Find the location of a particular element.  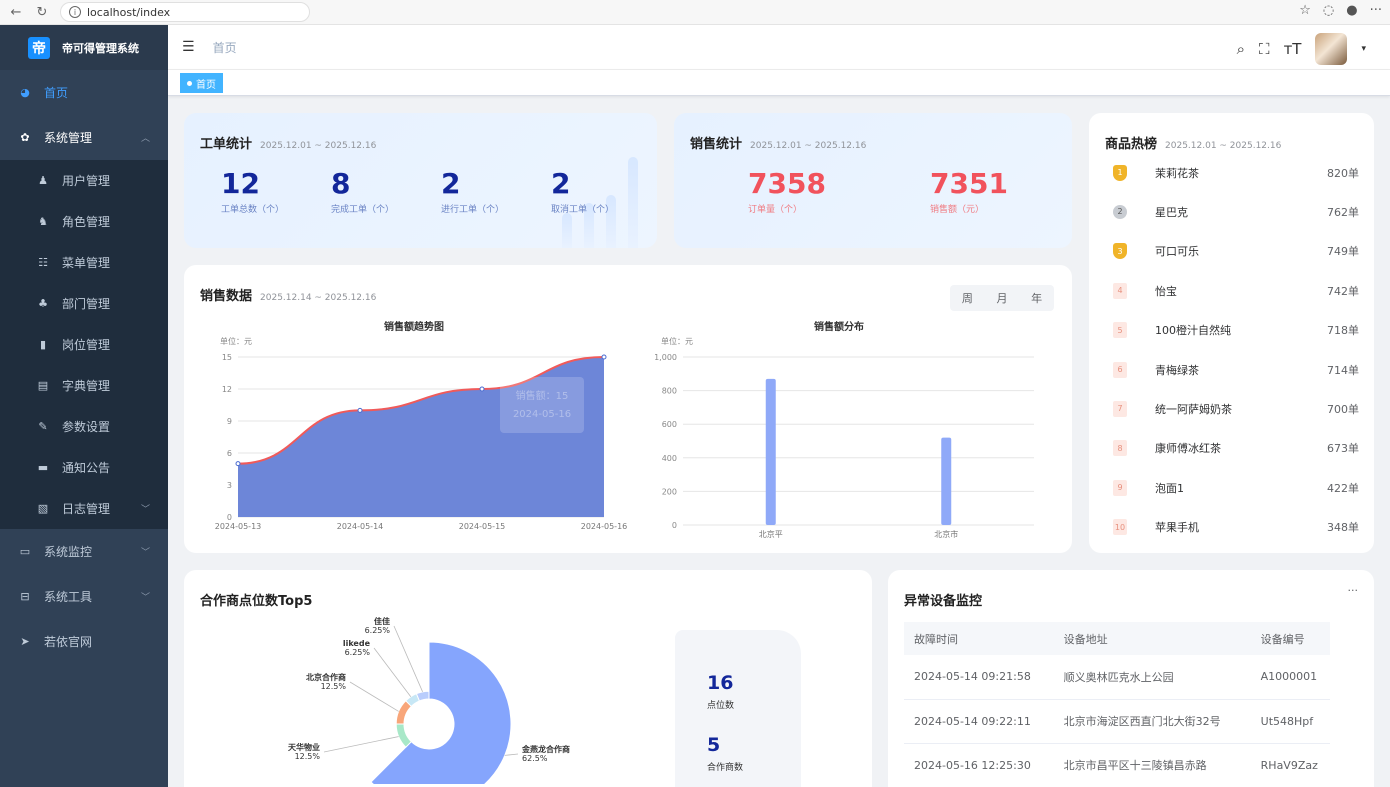

caret-down-icon: ▾ is located at coordinates (1363, 49).